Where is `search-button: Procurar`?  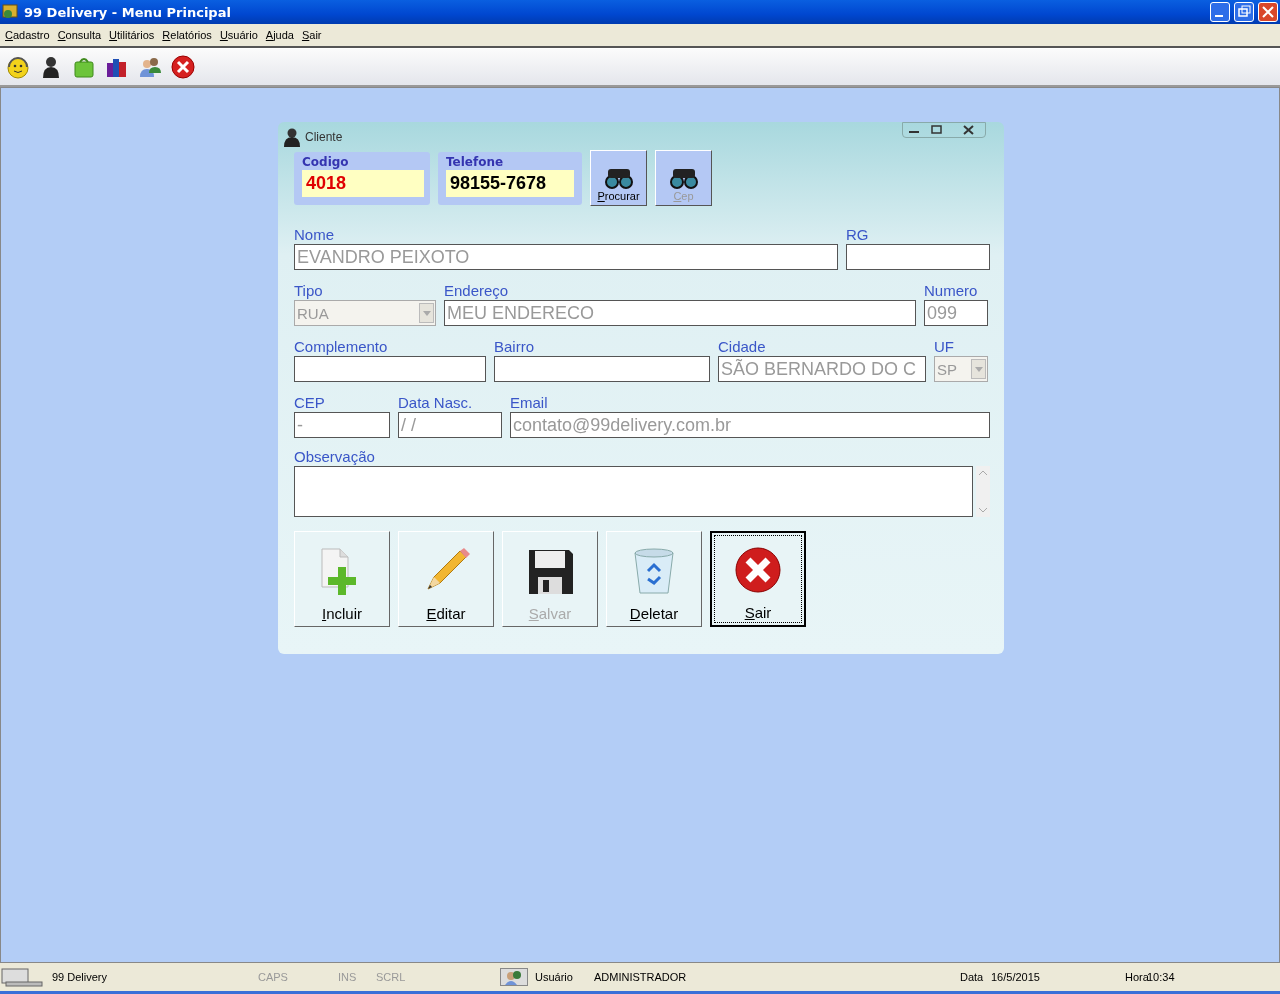
search-button: Procurar is located at coordinates (618, 178).